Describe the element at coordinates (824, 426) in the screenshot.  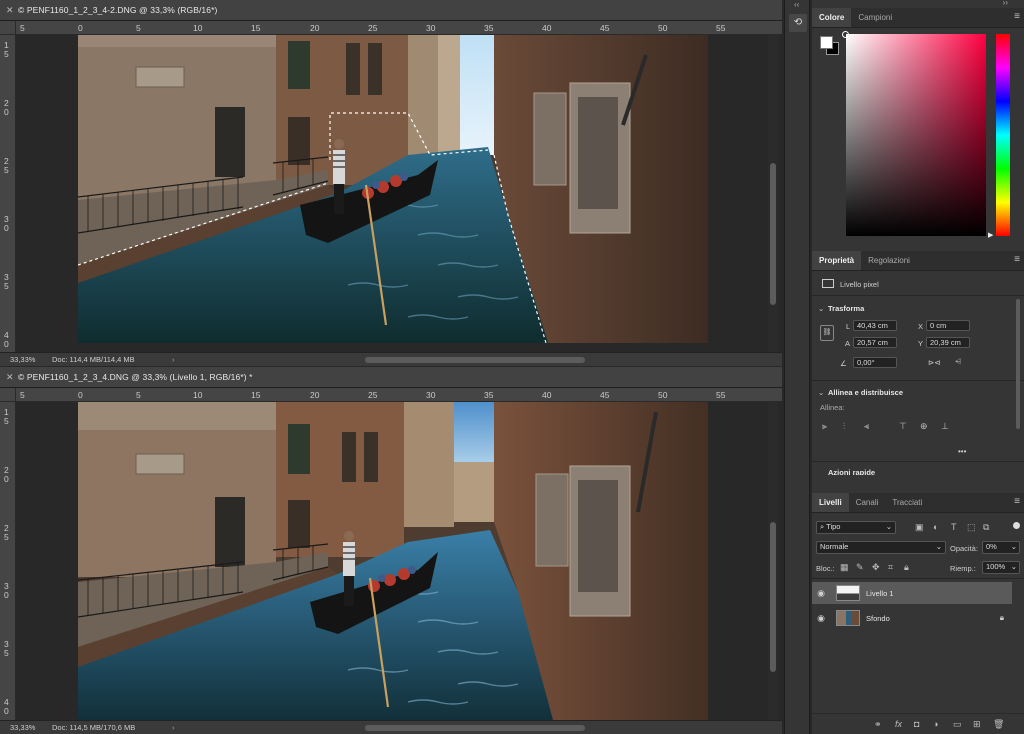
I see `align-left-icon: ⫸` at that location.